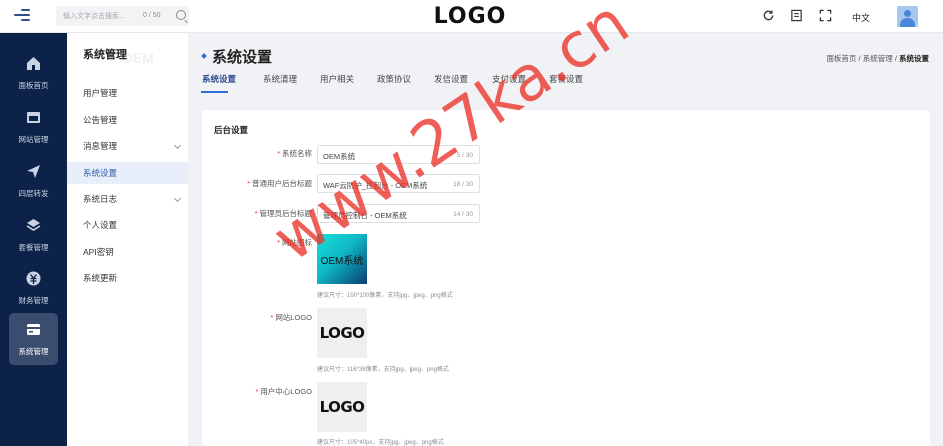  Describe the element at coordinates (375, 185) in the screenshot. I see `input-value: WAF云防护_控制台 - OEM系统` at that location.